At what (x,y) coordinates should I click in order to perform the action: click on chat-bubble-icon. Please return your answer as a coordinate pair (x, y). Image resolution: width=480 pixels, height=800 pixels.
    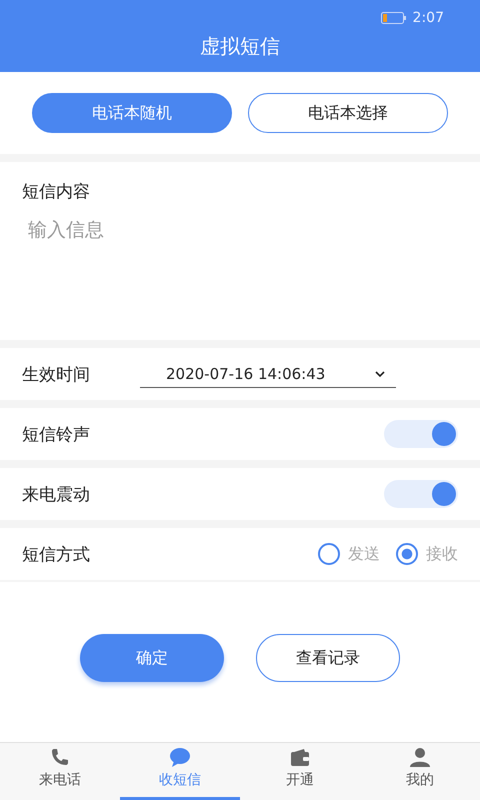
    Looking at the image, I should click on (180, 758).